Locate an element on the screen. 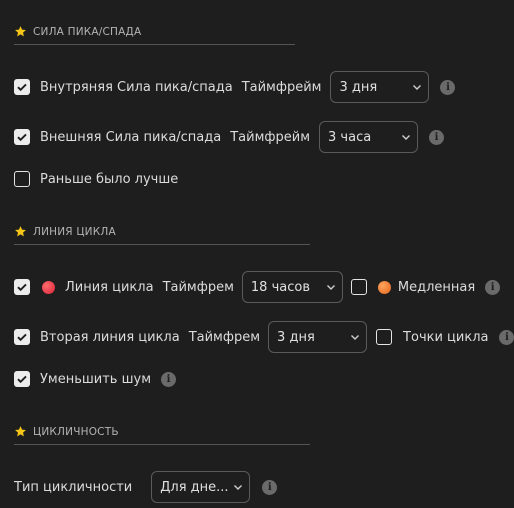  section-header-cyclicity: ЦИКЛИЧНОСТЬ is located at coordinates (66, 431).